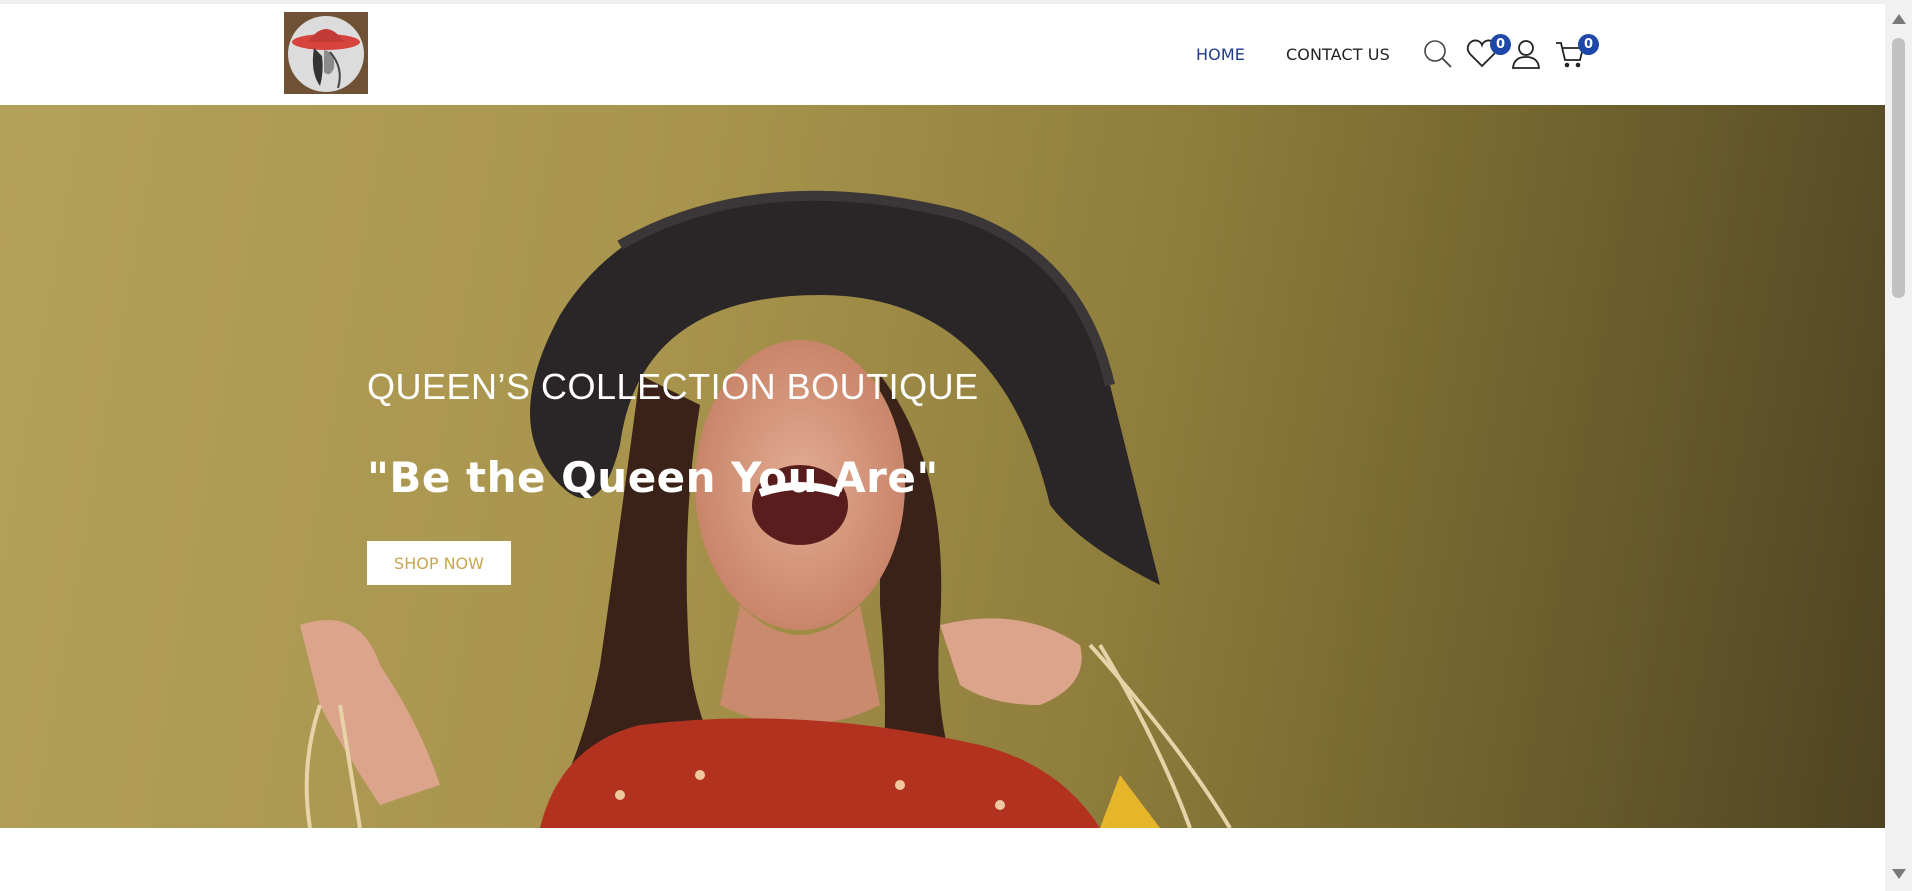  I want to click on shop-now-button: SHOP NOW, so click(439, 563).